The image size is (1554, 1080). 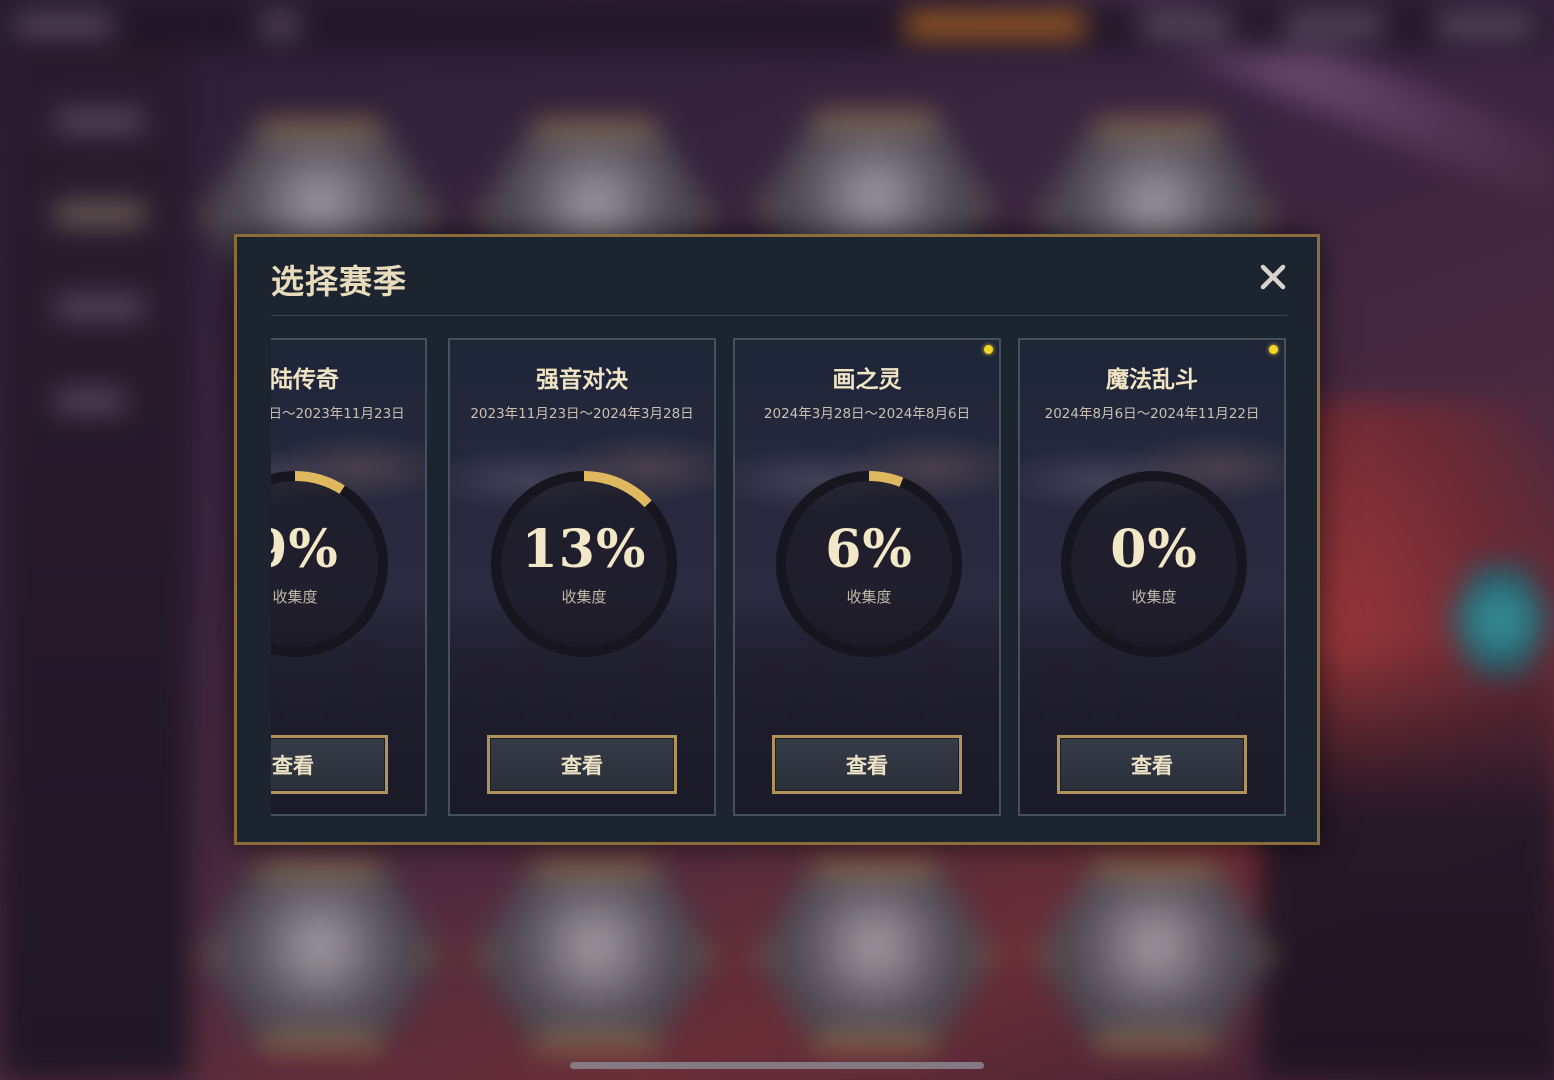 I want to click on season-card: 大陆传奇 2023年8月24日～2023年11月23日 9% 收集度 查看, so click(x=349, y=577).